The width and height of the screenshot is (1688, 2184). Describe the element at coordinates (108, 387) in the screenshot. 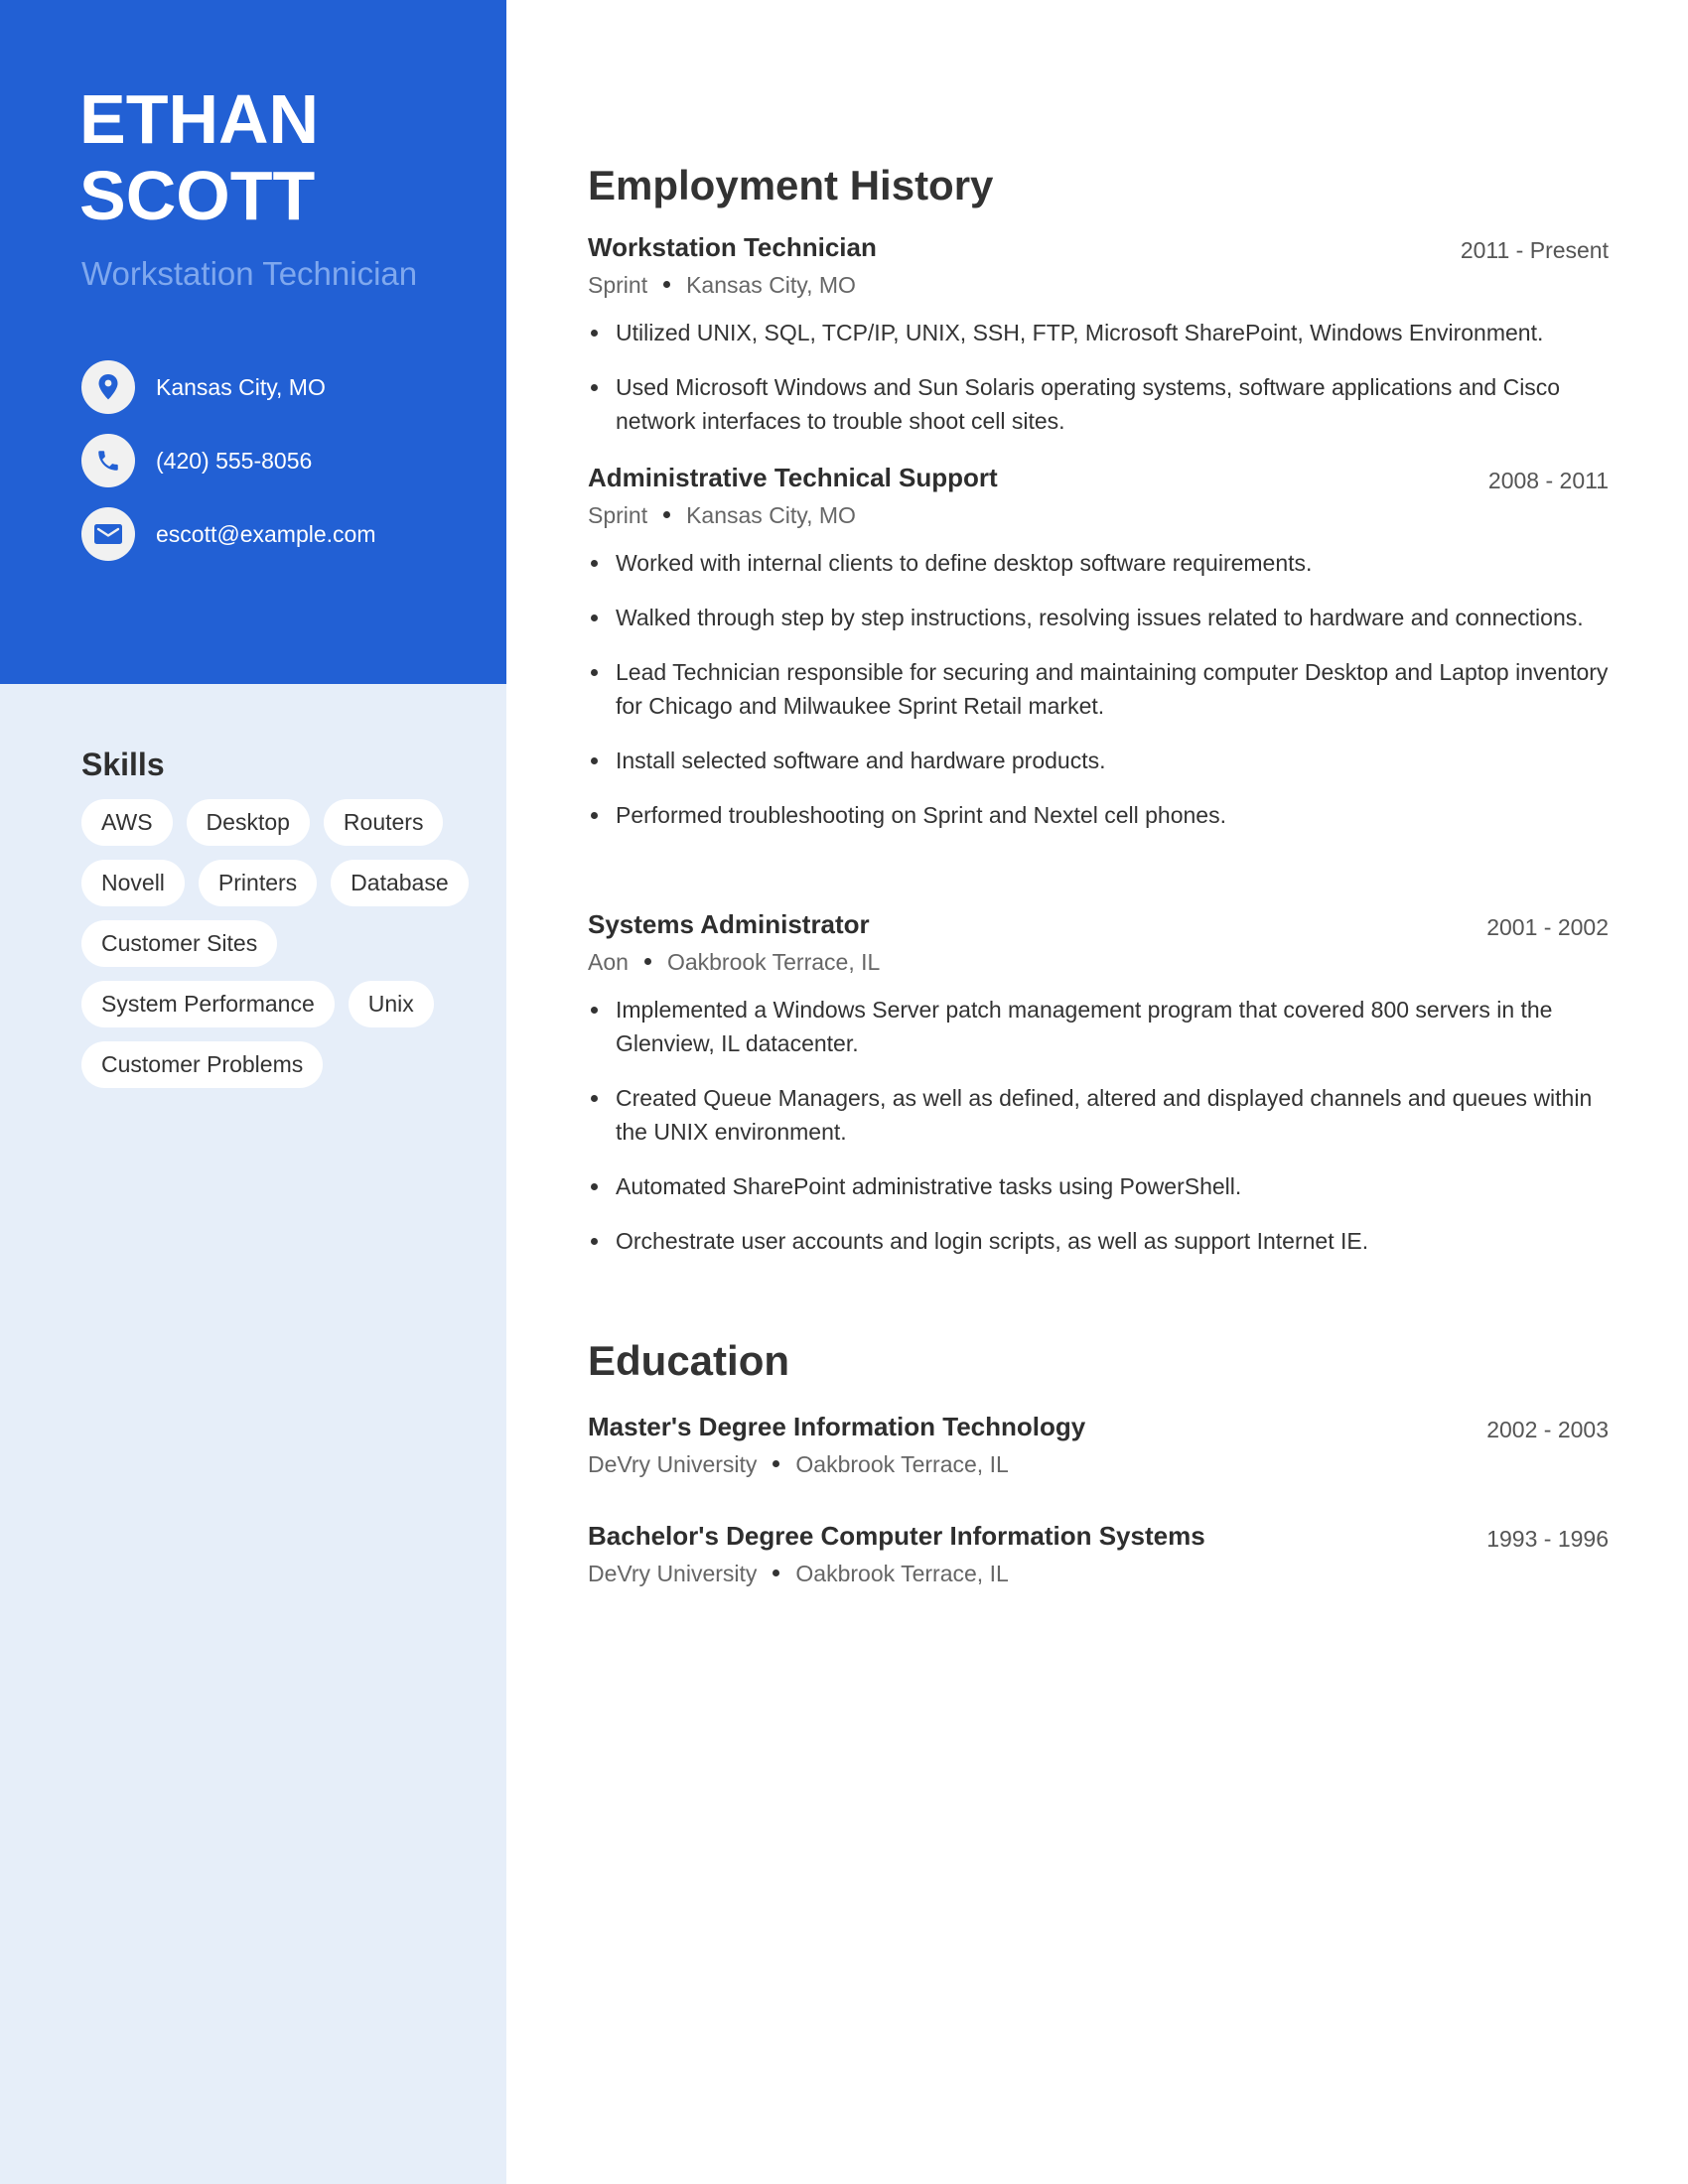

I see `map-pin-icon` at that location.